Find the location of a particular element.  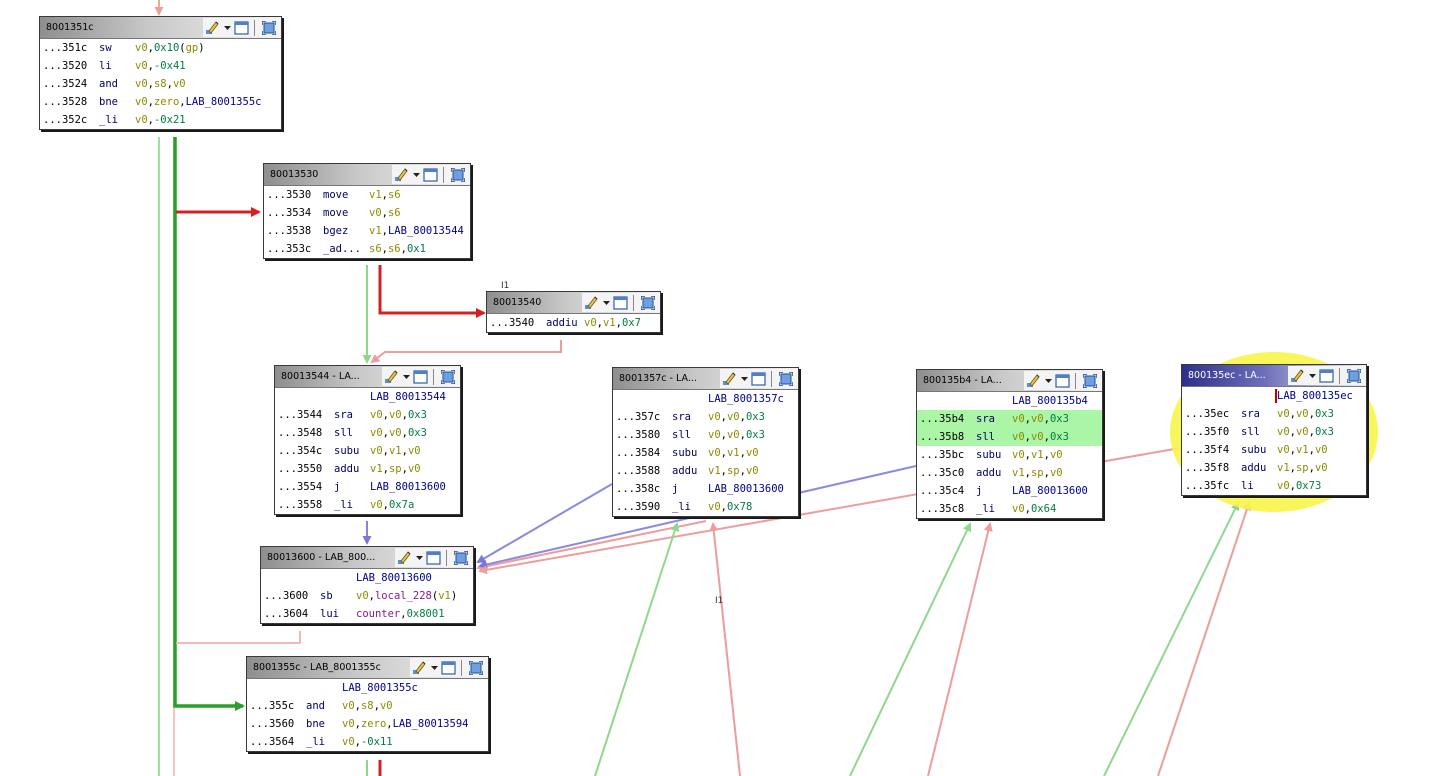

operand-loc: local_228 is located at coordinates (403, 596).